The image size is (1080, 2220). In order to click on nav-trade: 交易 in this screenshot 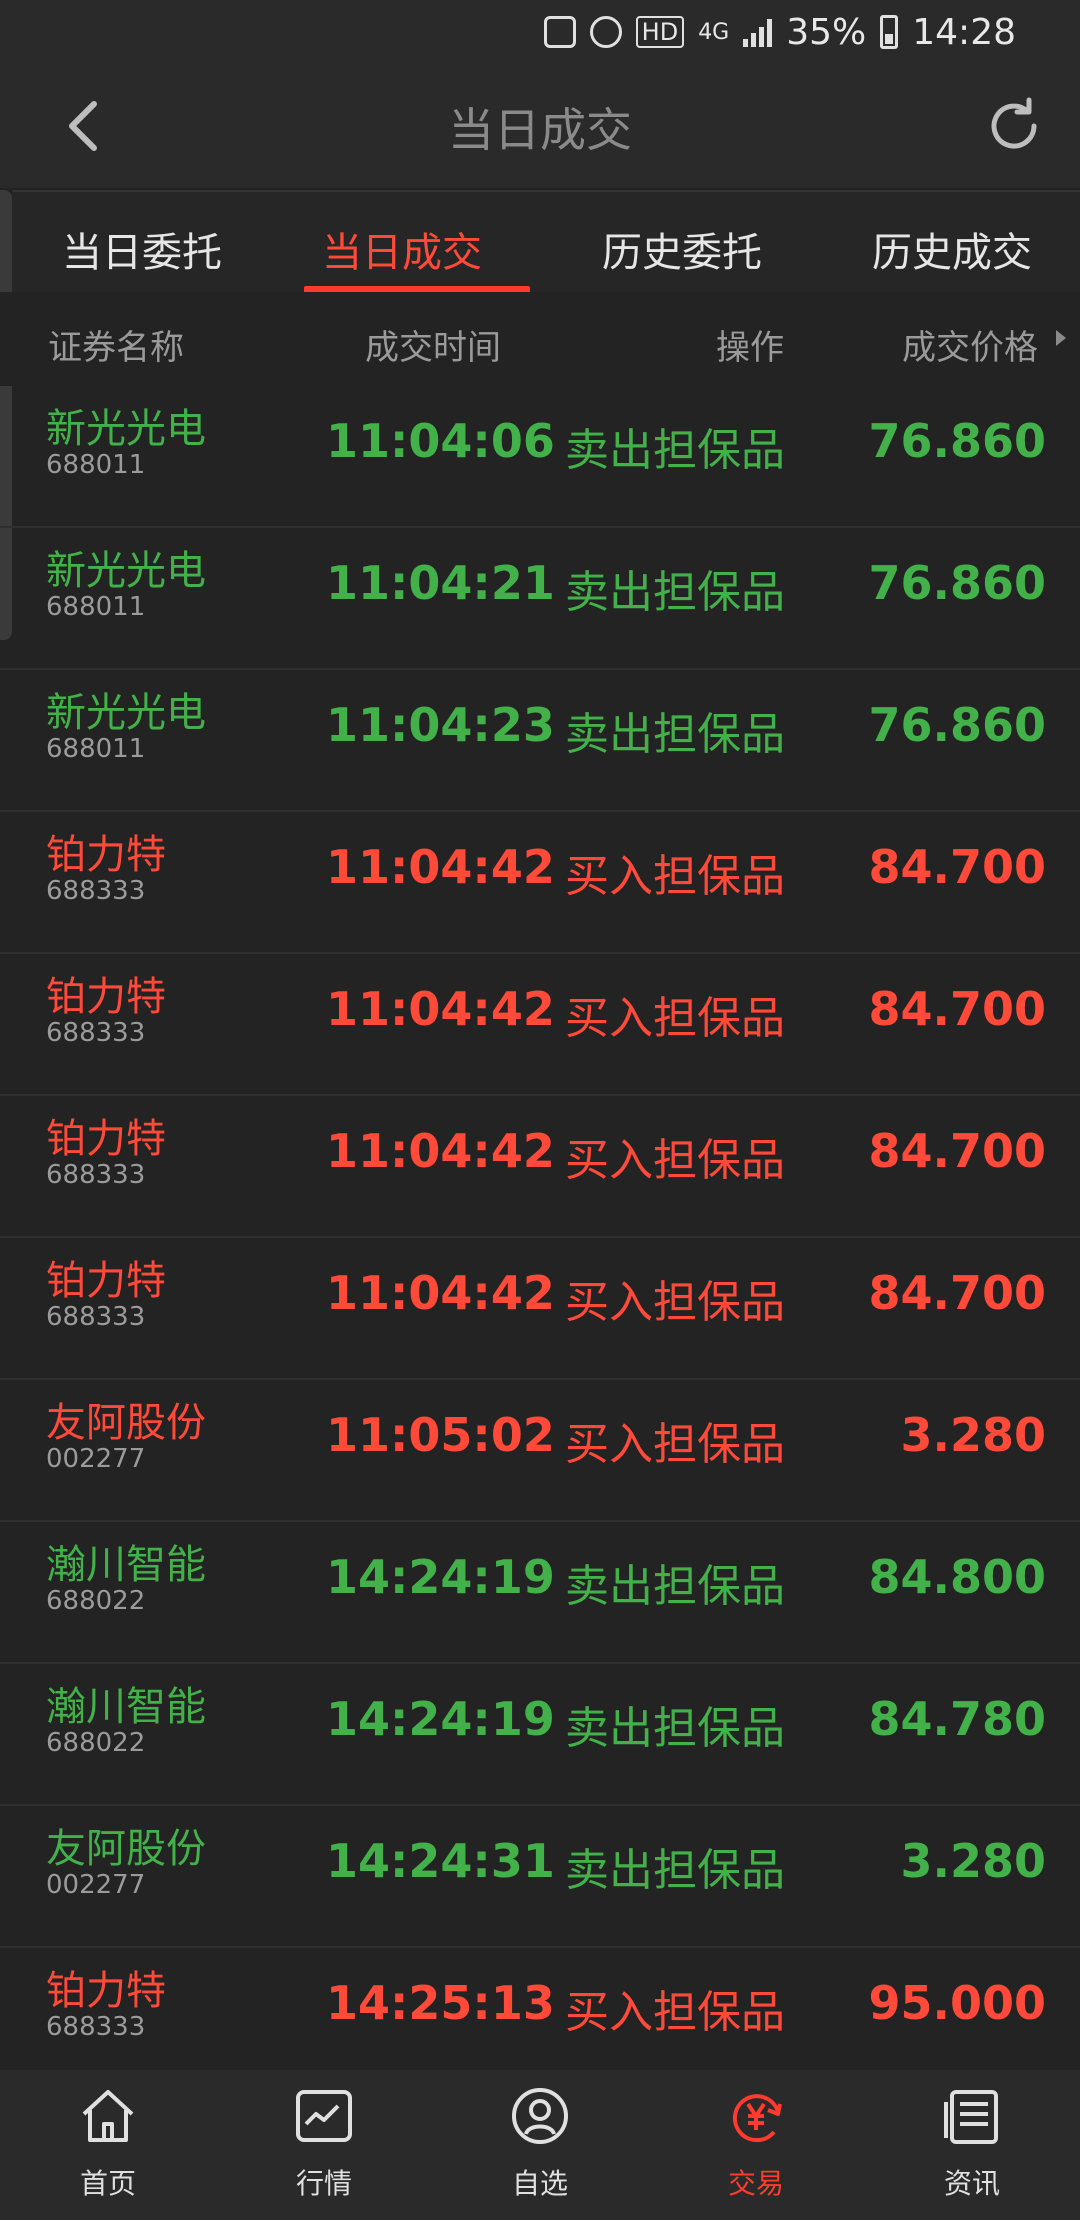, I will do `click(756, 2143)`.